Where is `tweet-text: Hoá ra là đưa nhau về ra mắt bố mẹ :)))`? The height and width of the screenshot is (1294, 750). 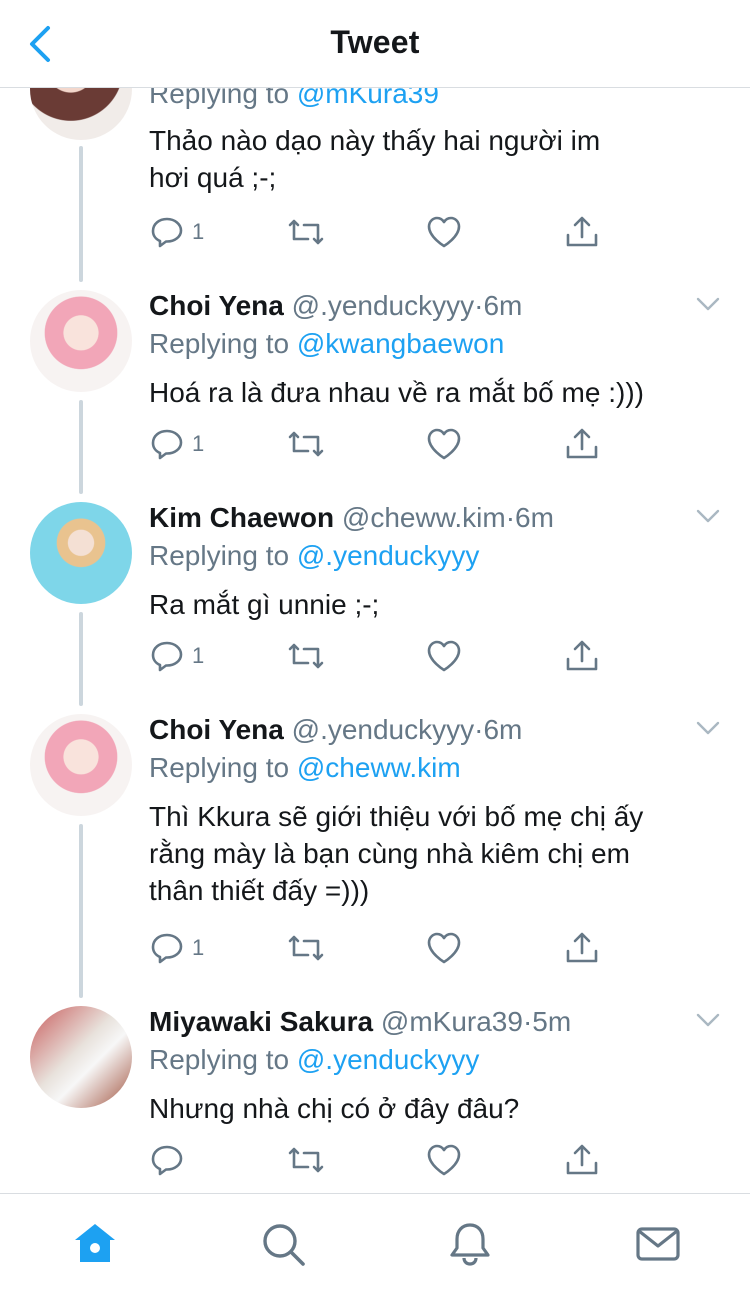
tweet-text: Hoá ra là đưa nhau về ra mắt bố mẹ :))) is located at coordinates (396, 392).